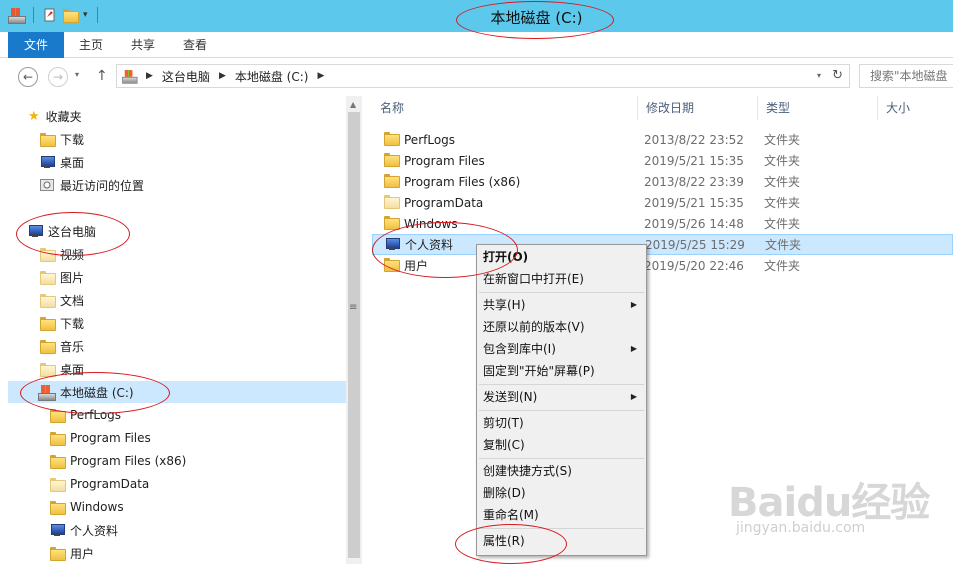 This screenshot has width=953, height=564. Describe the element at coordinates (84, 530) in the screenshot. I see `tree-item-personal: 个人资料` at that location.